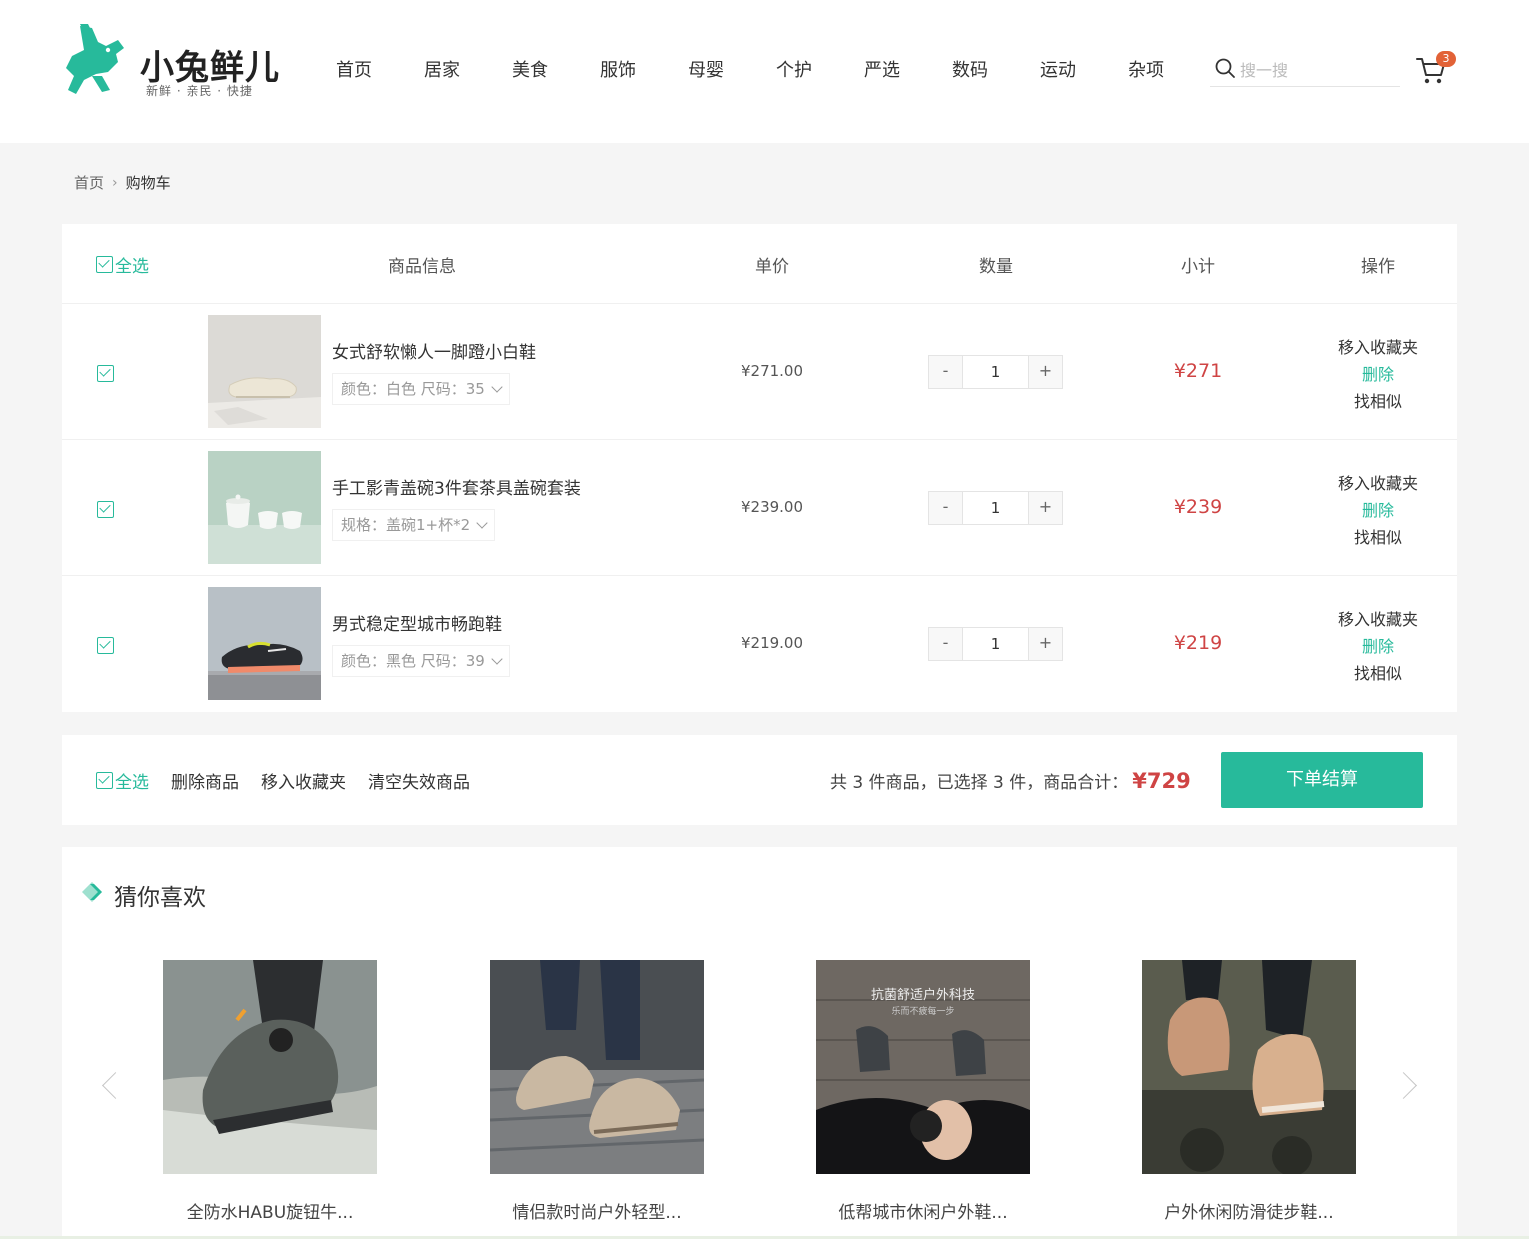  What do you see at coordinates (882, 70) in the screenshot?
I see `nav-item-selection: 严选` at bounding box center [882, 70].